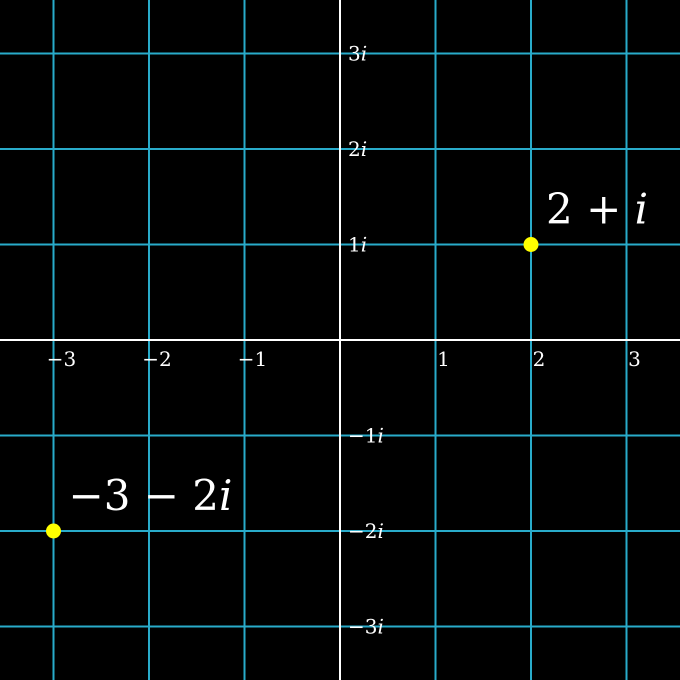 This screenshot has width=680, height=680. I want to click on imaginary-tick-label: −2i, so click(366, 531).